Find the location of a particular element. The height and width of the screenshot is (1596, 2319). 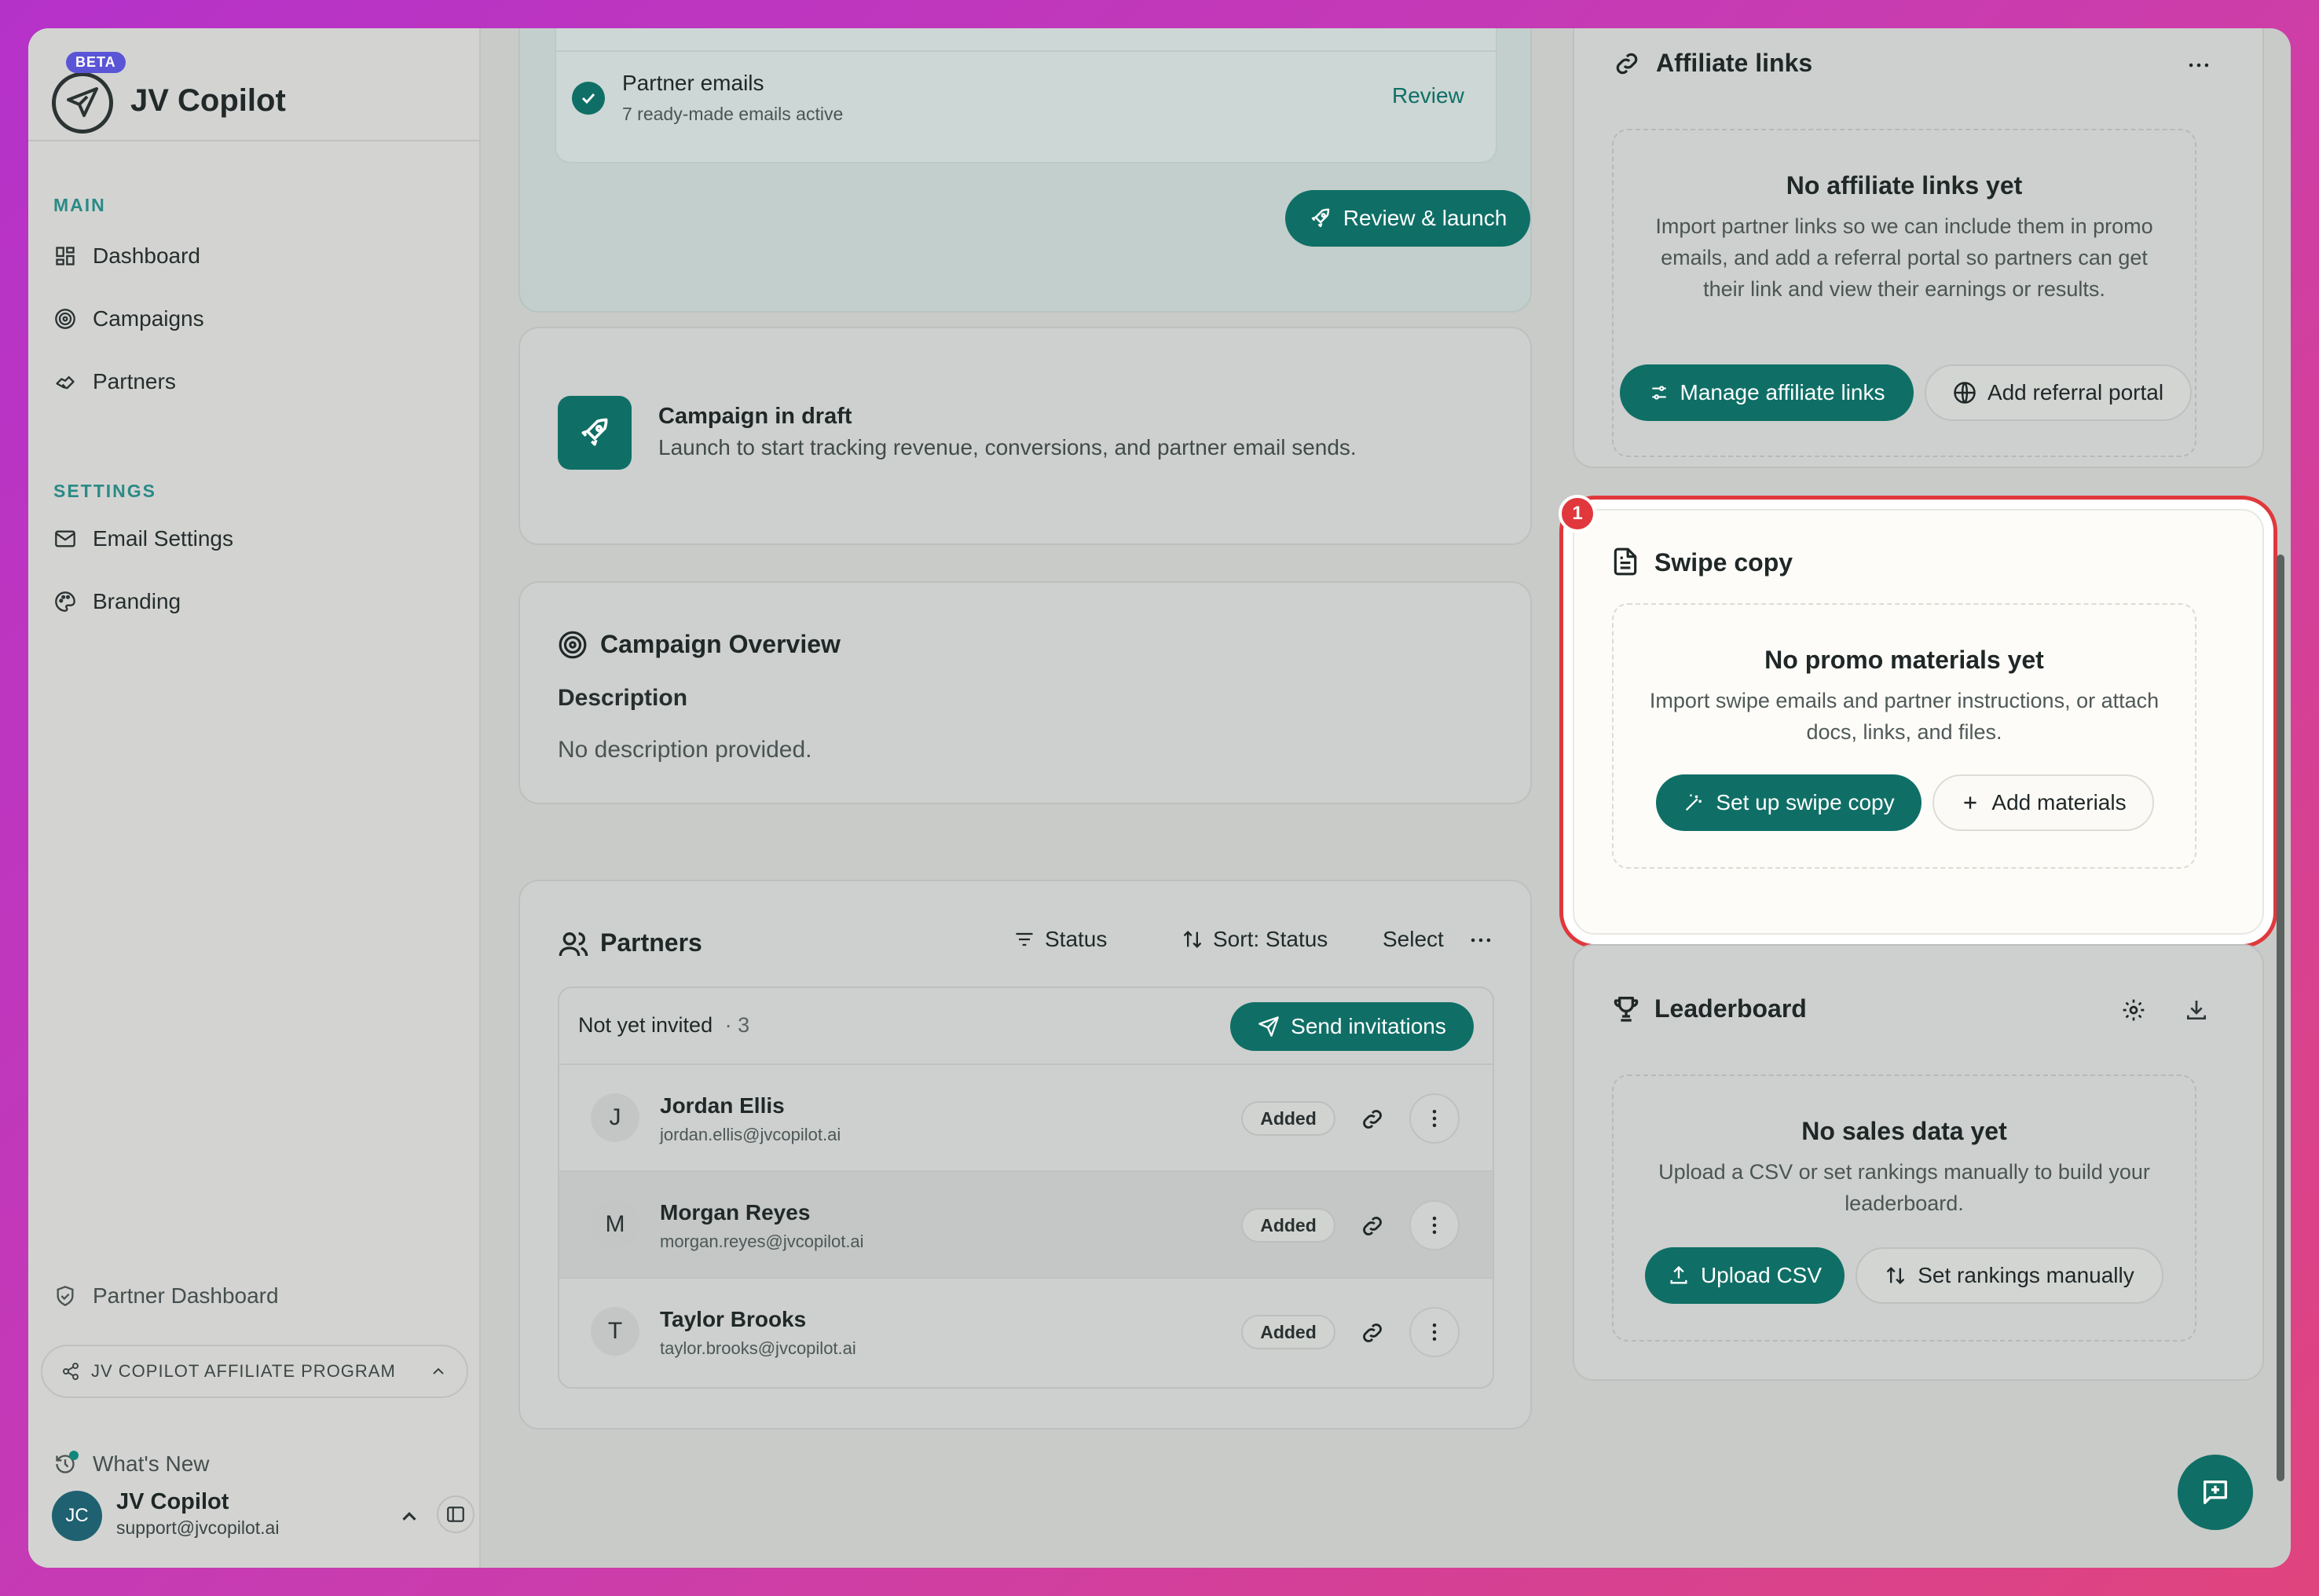

partner-name: Jordan Ellis is located at coordinates (722, 1105).